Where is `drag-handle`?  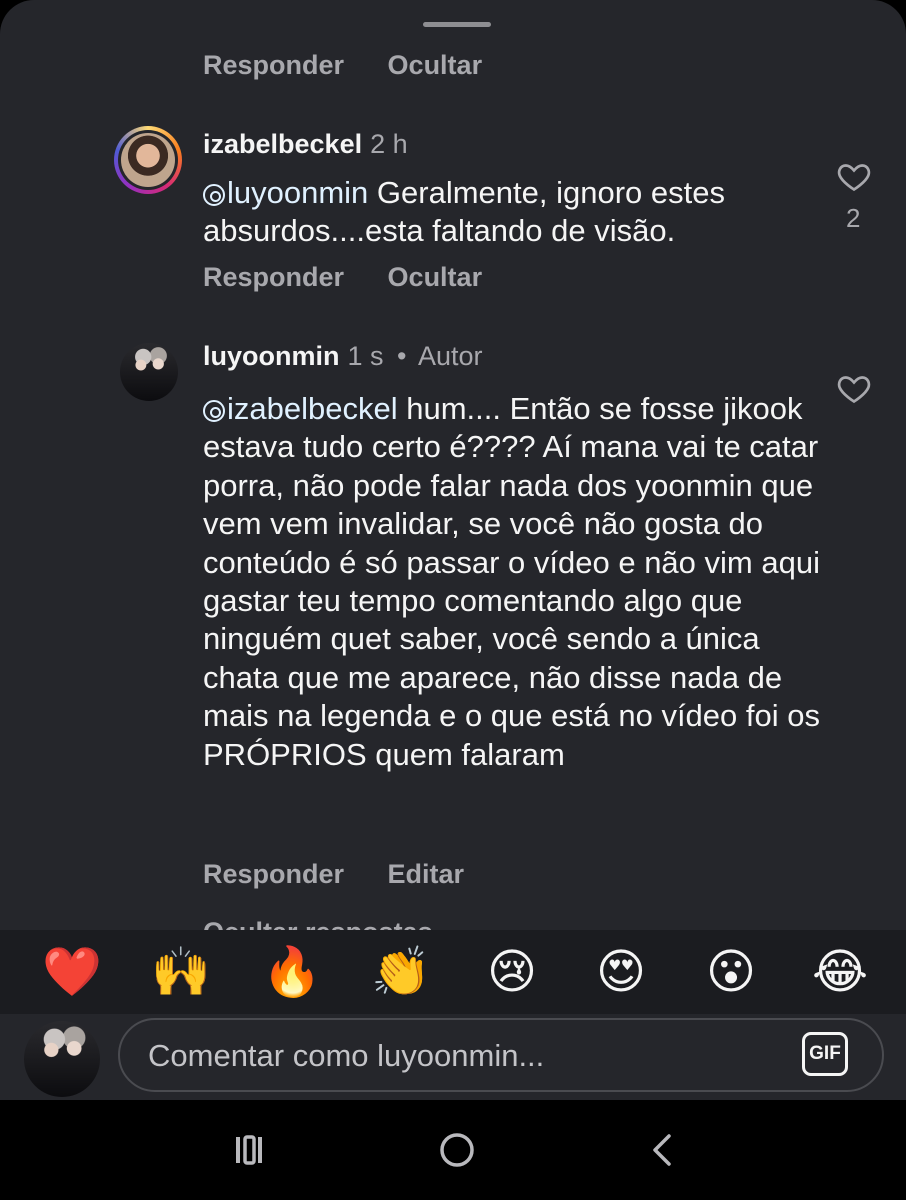 drag-handle is located at coordinates (457, 24).